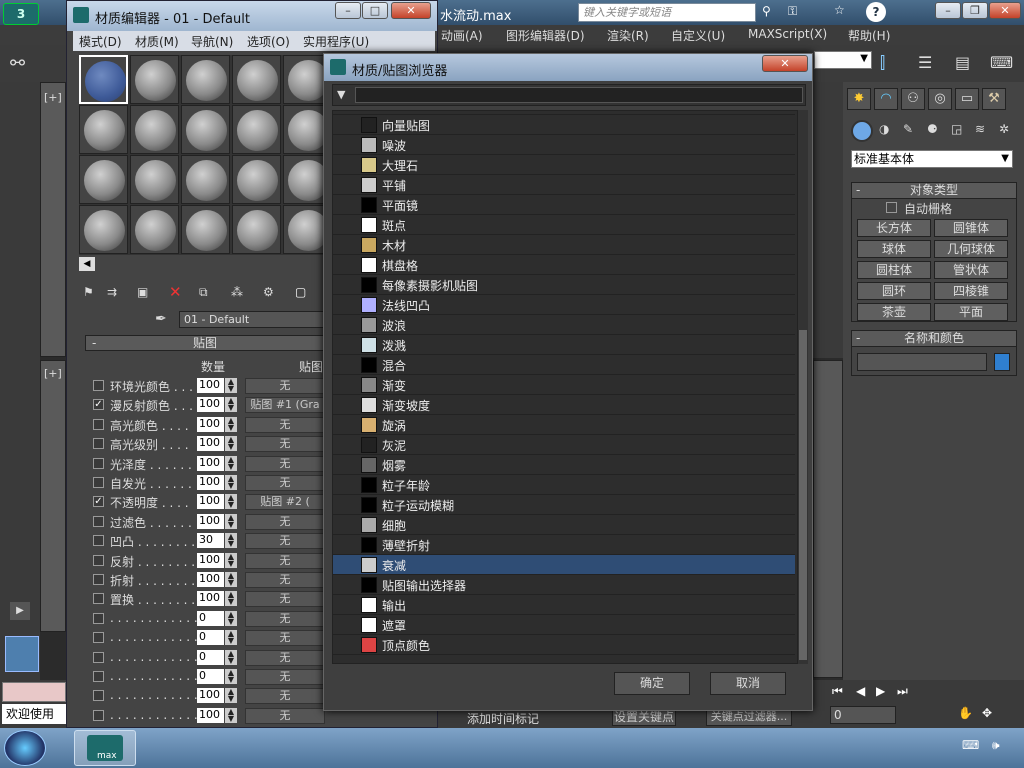  I want to click on object-cylinder-button: 圆柱体, so click(894, 270).